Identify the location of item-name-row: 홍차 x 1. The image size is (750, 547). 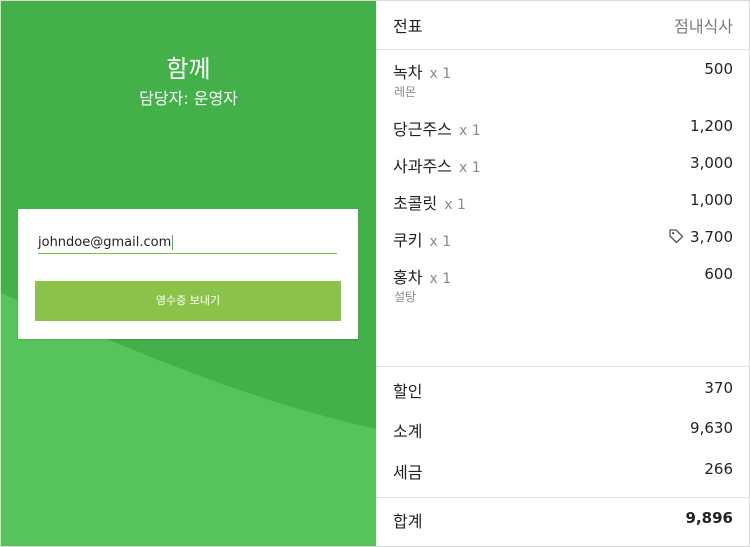
(422, 276).